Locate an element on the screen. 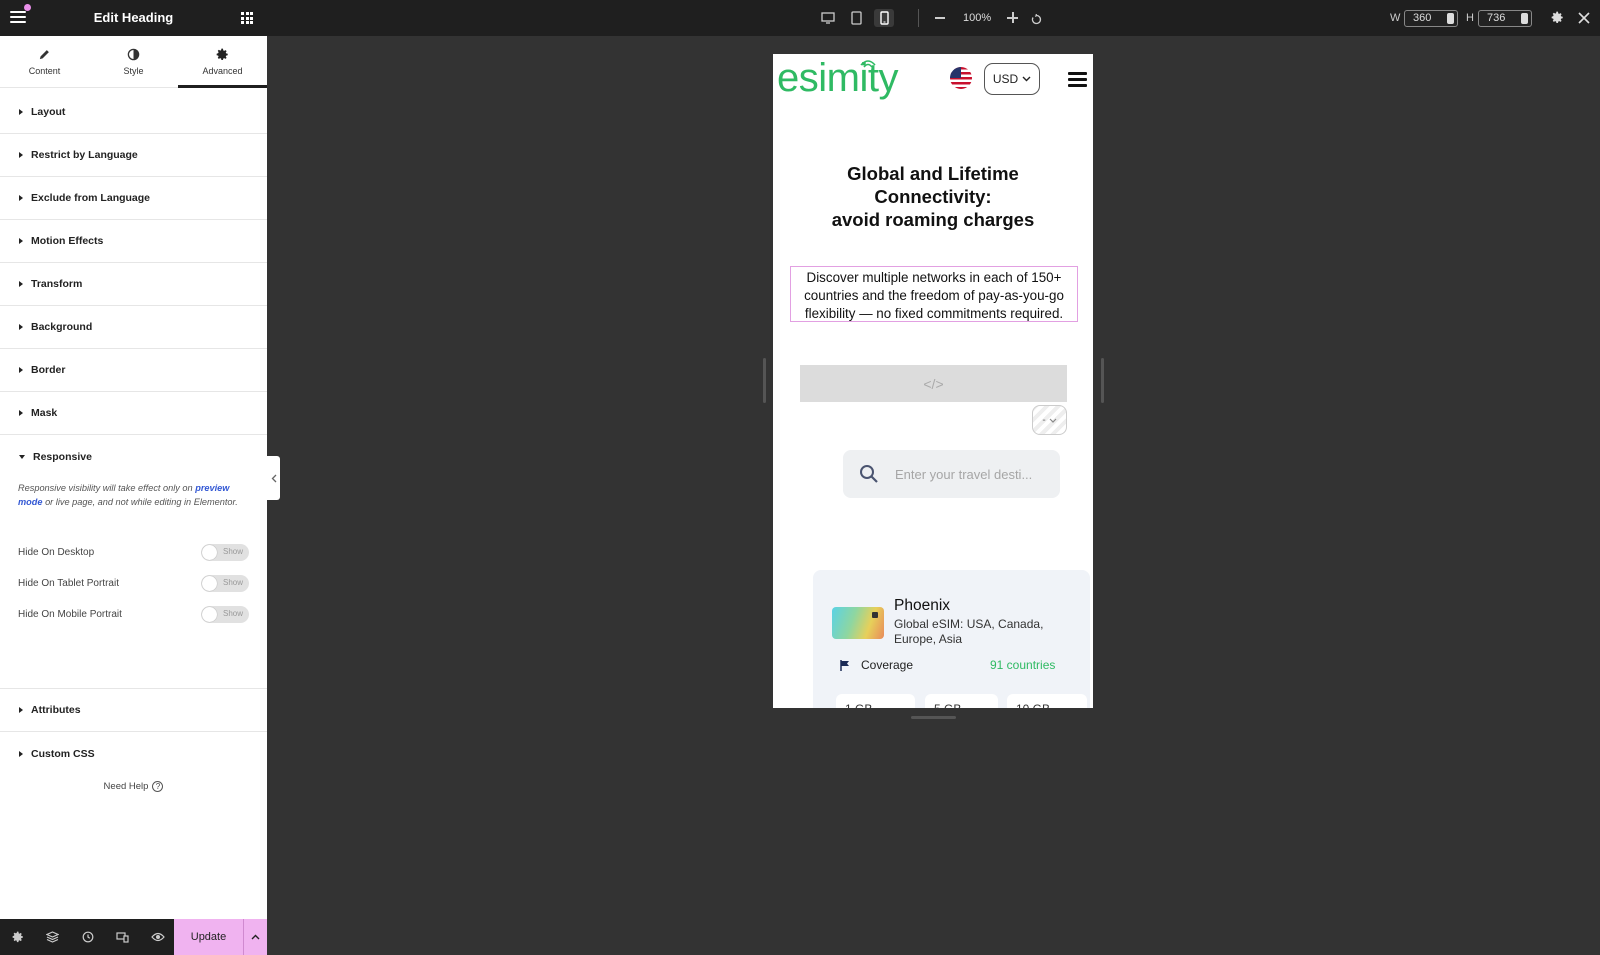  plan-name: Phoenix is located at coordinates (922, 605).